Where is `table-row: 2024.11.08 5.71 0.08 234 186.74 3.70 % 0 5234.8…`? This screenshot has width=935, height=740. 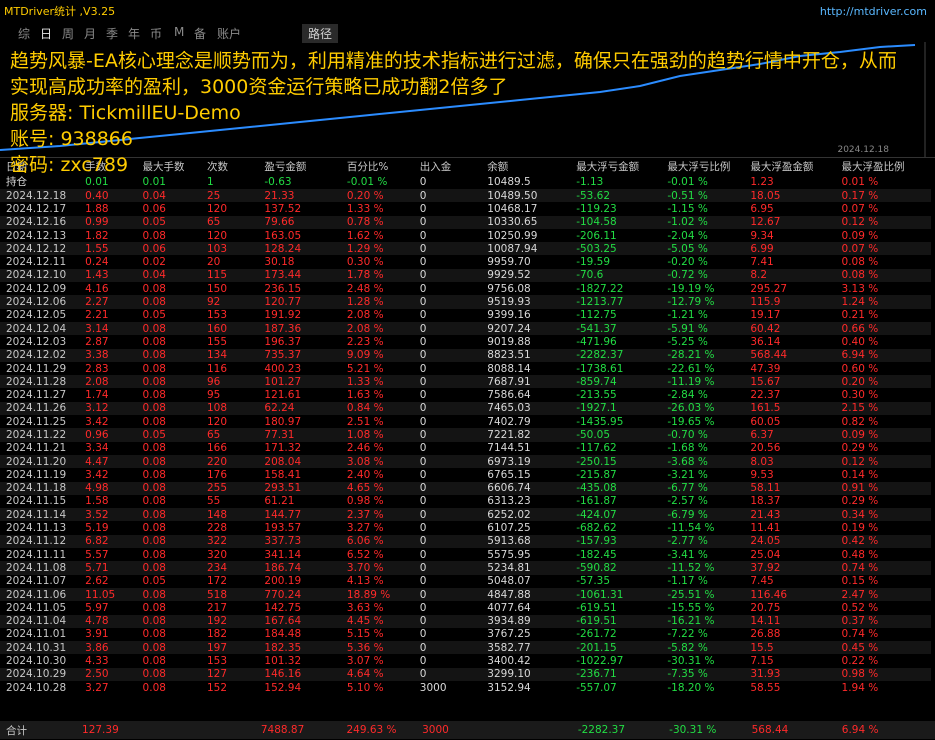 table-row: 2024.11.08 5.71 0.08 234 186.74 3.70 % 0 5234.8… is located at coordinates (467, 568).